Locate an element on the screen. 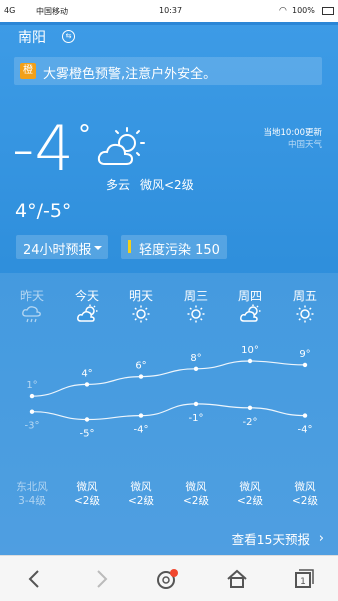 Image resolution: width=338 pixels, height=601 pixels. hourly-forecast-button: 24小时预报 is located at coordinates (62, 247).